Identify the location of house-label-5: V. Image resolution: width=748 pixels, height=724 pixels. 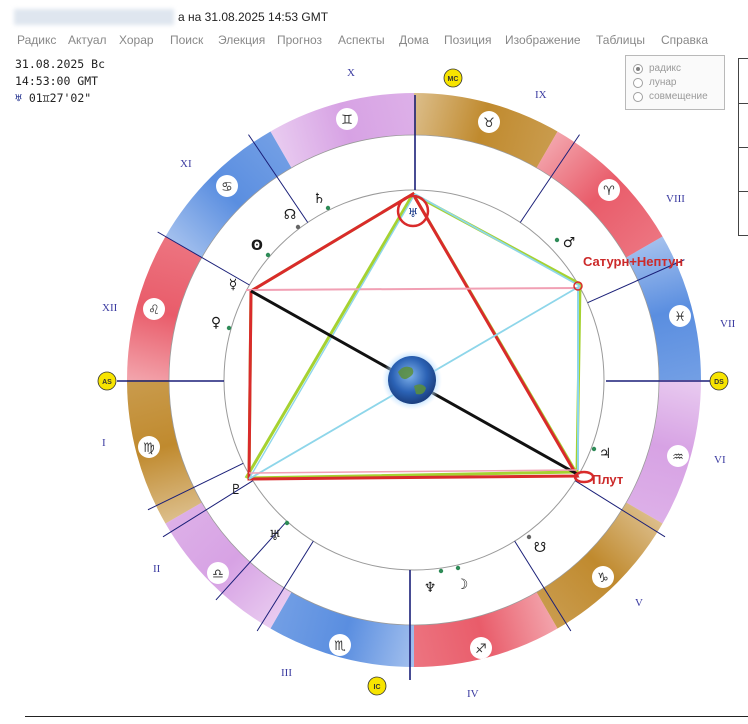
(639, 603).